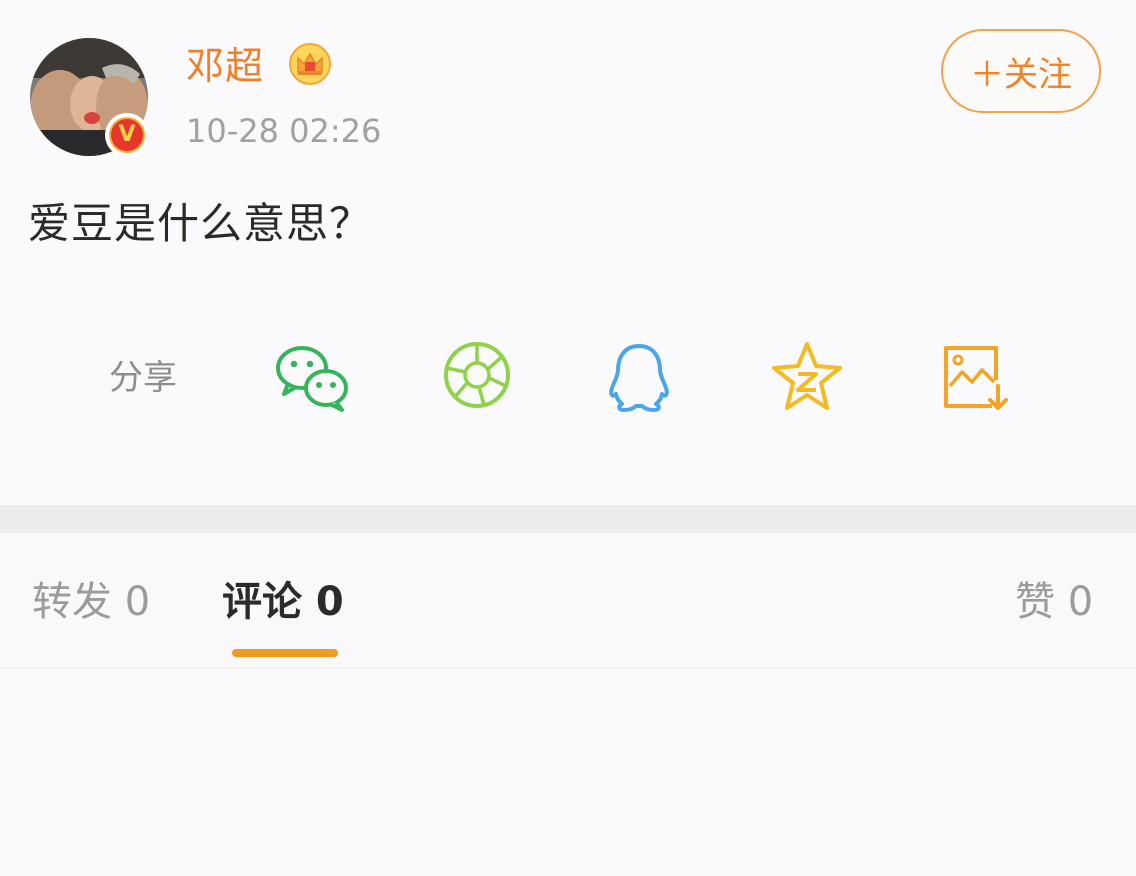 Image resolution: width=1136 pixels, height=876 pixels. I want to click on username: 邓超, so click(225, 66).